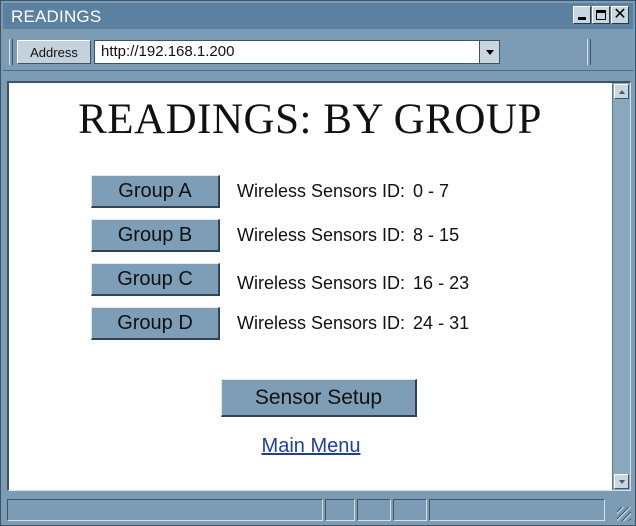 This screenshot has width=636, height=526. I want to click on title-bar: READINGS ✕, so click(318, 16).